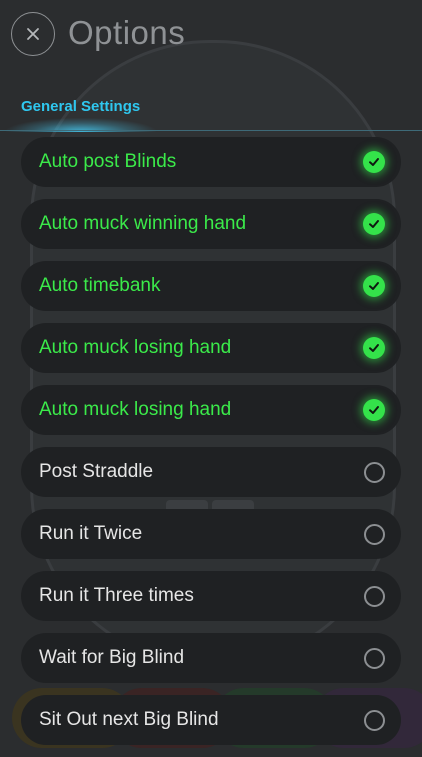 The image size is (422, 757). I want to click on option-row: Auto post Blinds, so click(211, 162).